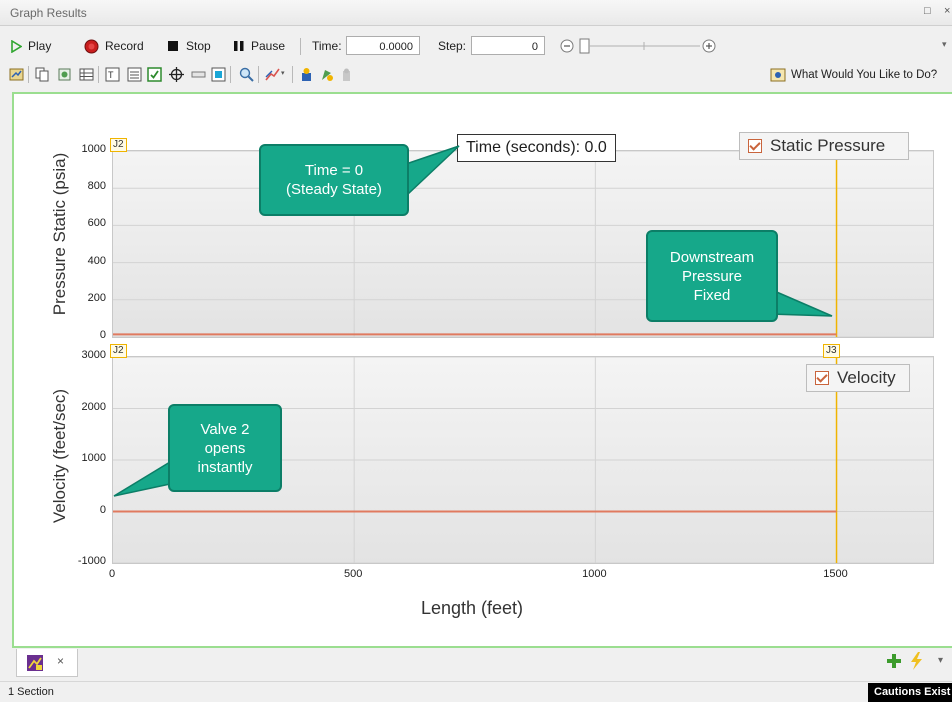 The image size is (952, 702). I want to click on status-bar: 1 Section Cautions Exist, so click(476, 691).